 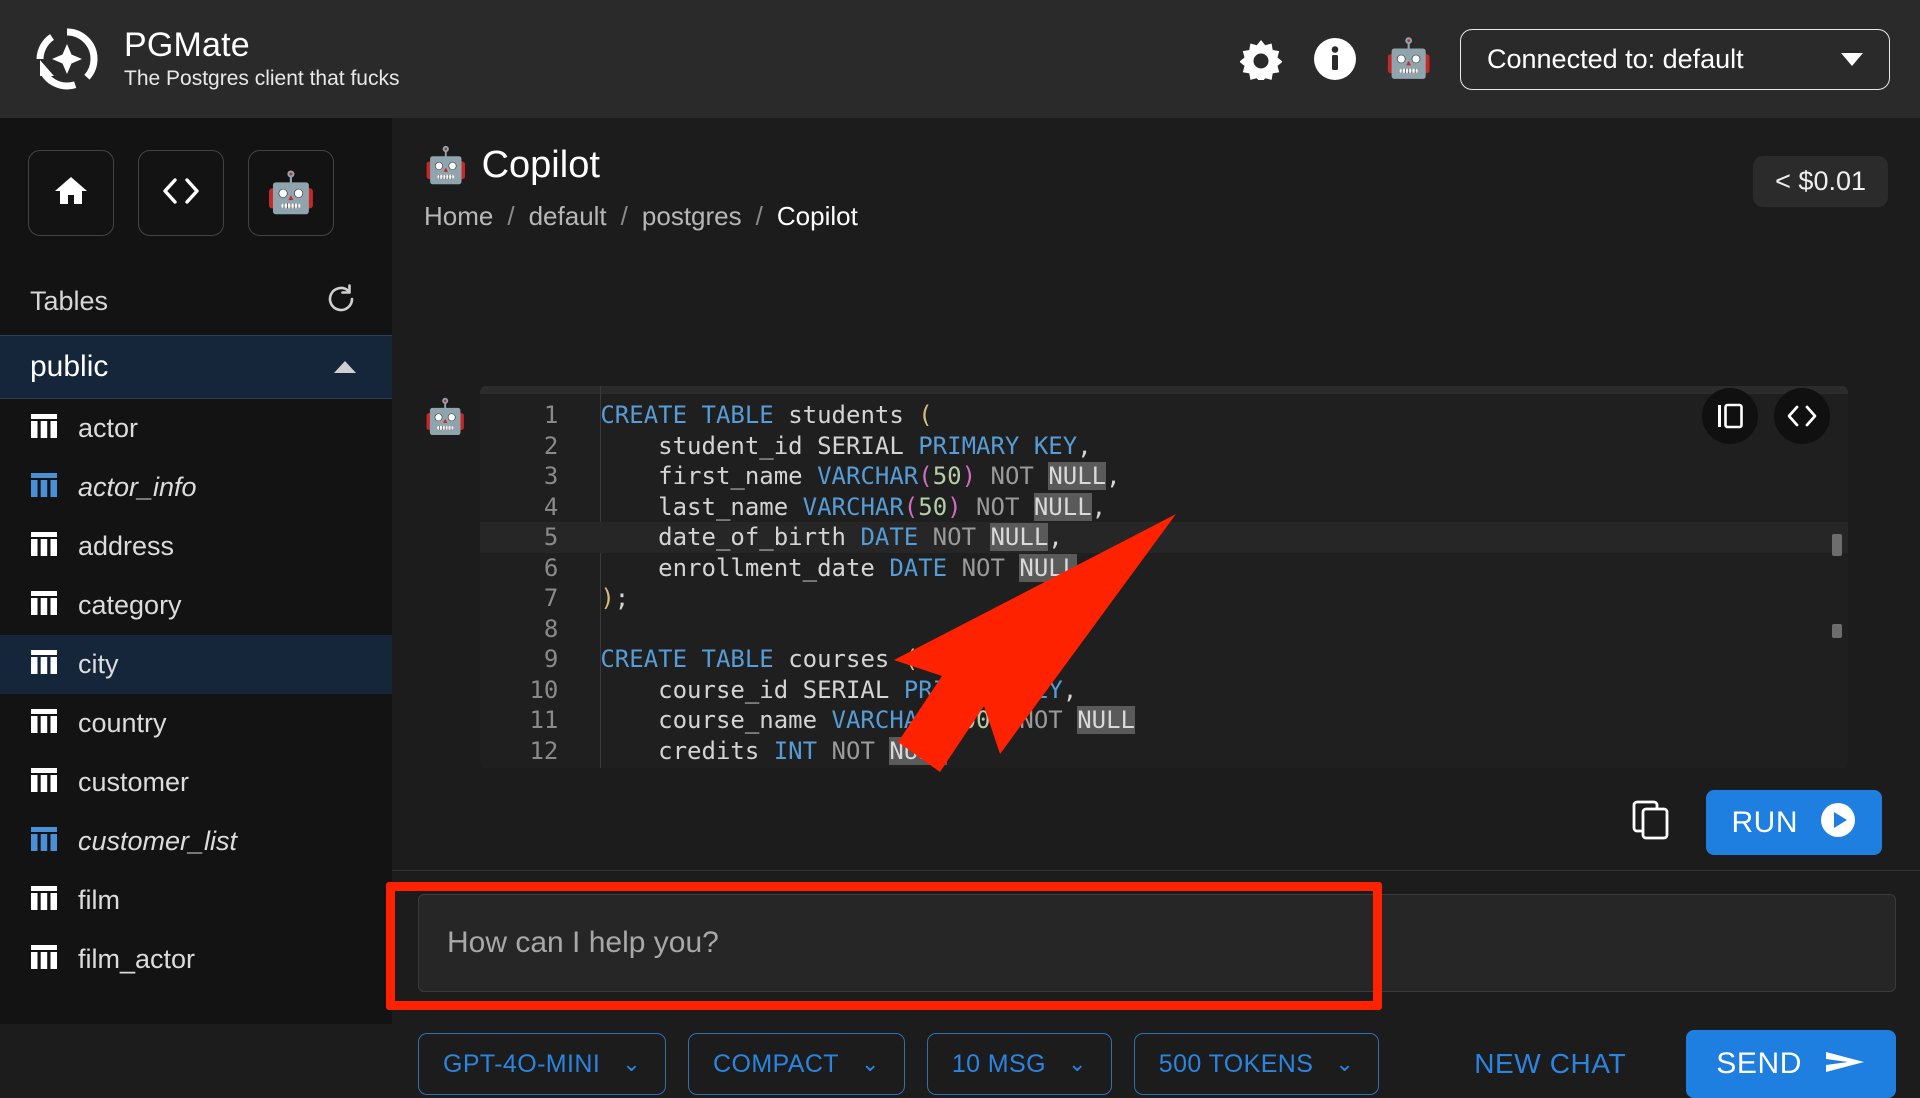 I want to click on panel-split-icon, so click(x=1730, y=416).